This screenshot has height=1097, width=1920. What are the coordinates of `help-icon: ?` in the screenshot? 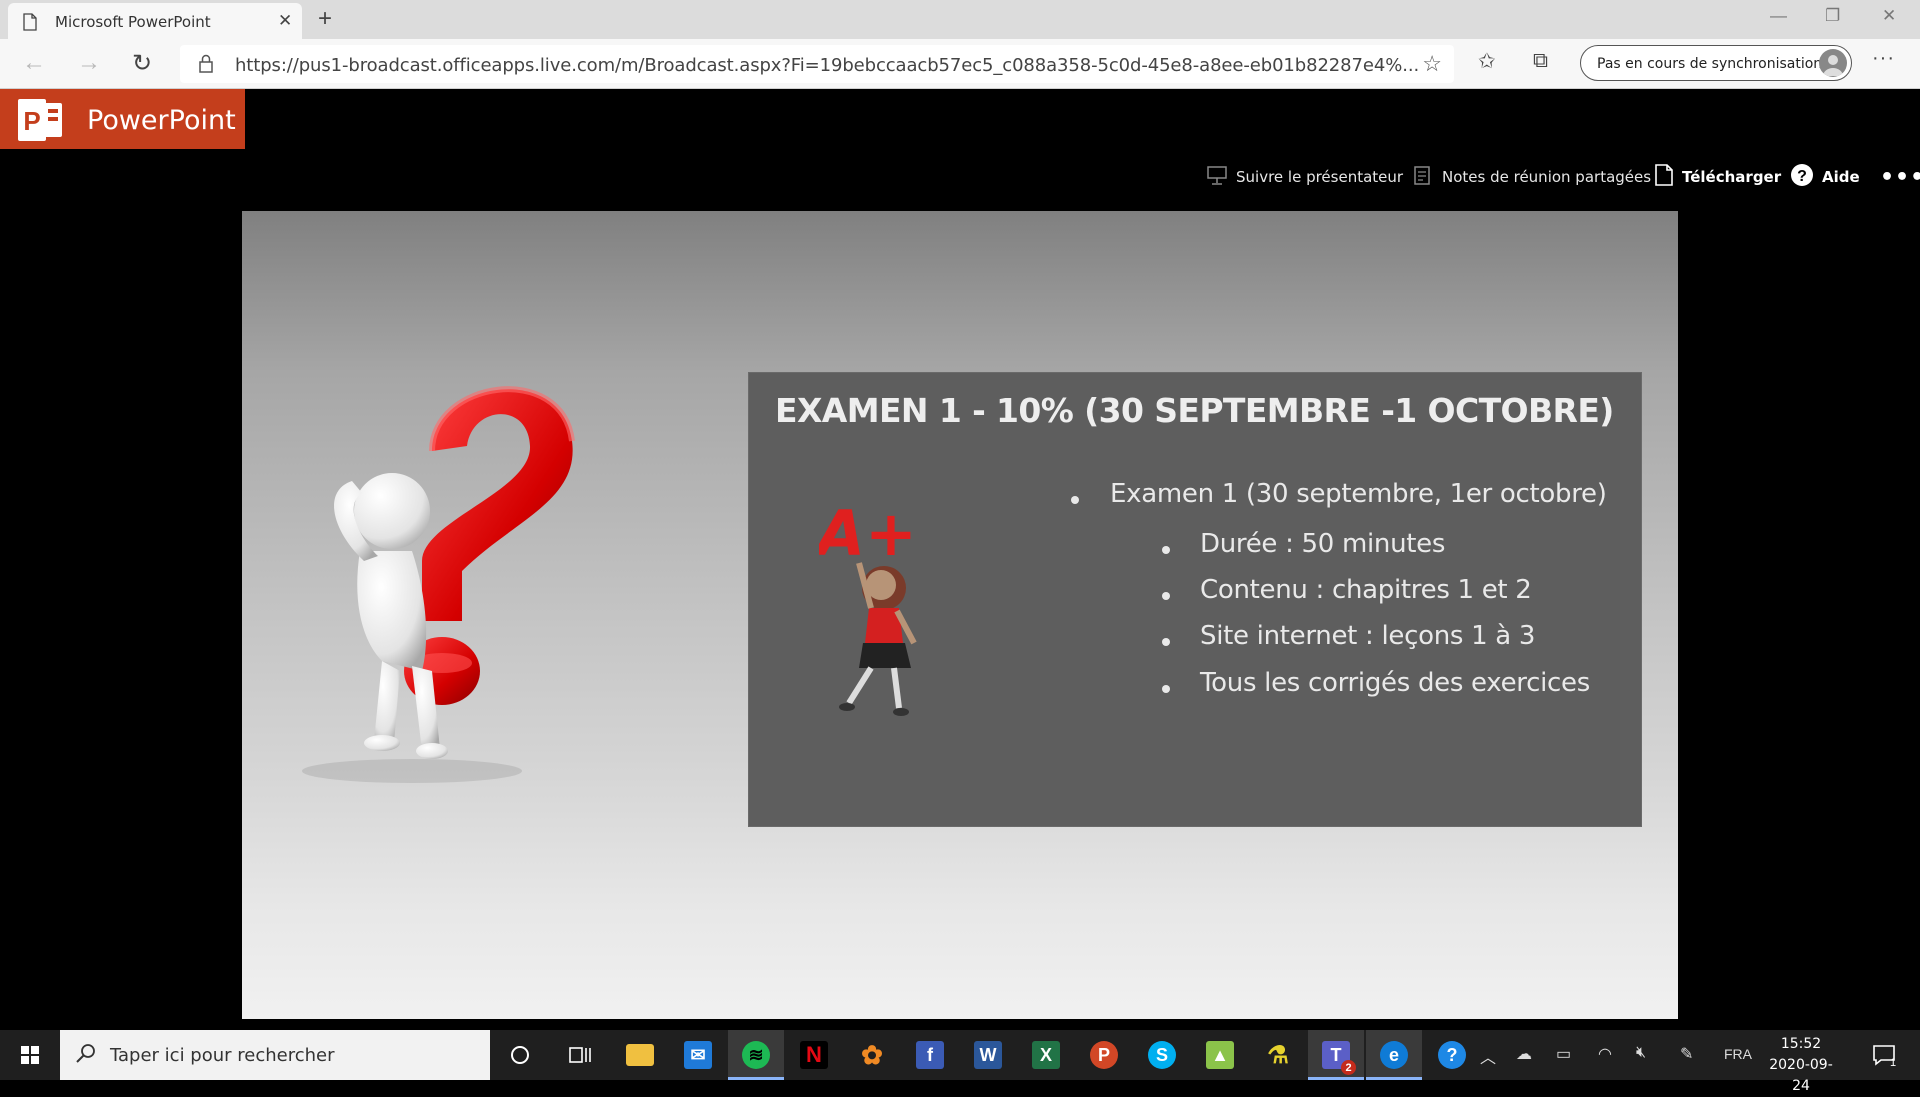 It's located at (1802, 177).